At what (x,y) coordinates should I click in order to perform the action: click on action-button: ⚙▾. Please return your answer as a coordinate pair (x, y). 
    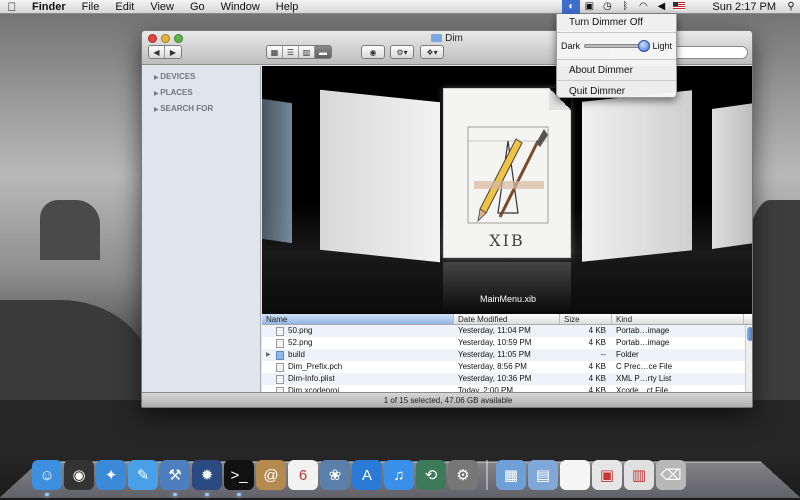
    Looking at the image, I should click on (402, 52).